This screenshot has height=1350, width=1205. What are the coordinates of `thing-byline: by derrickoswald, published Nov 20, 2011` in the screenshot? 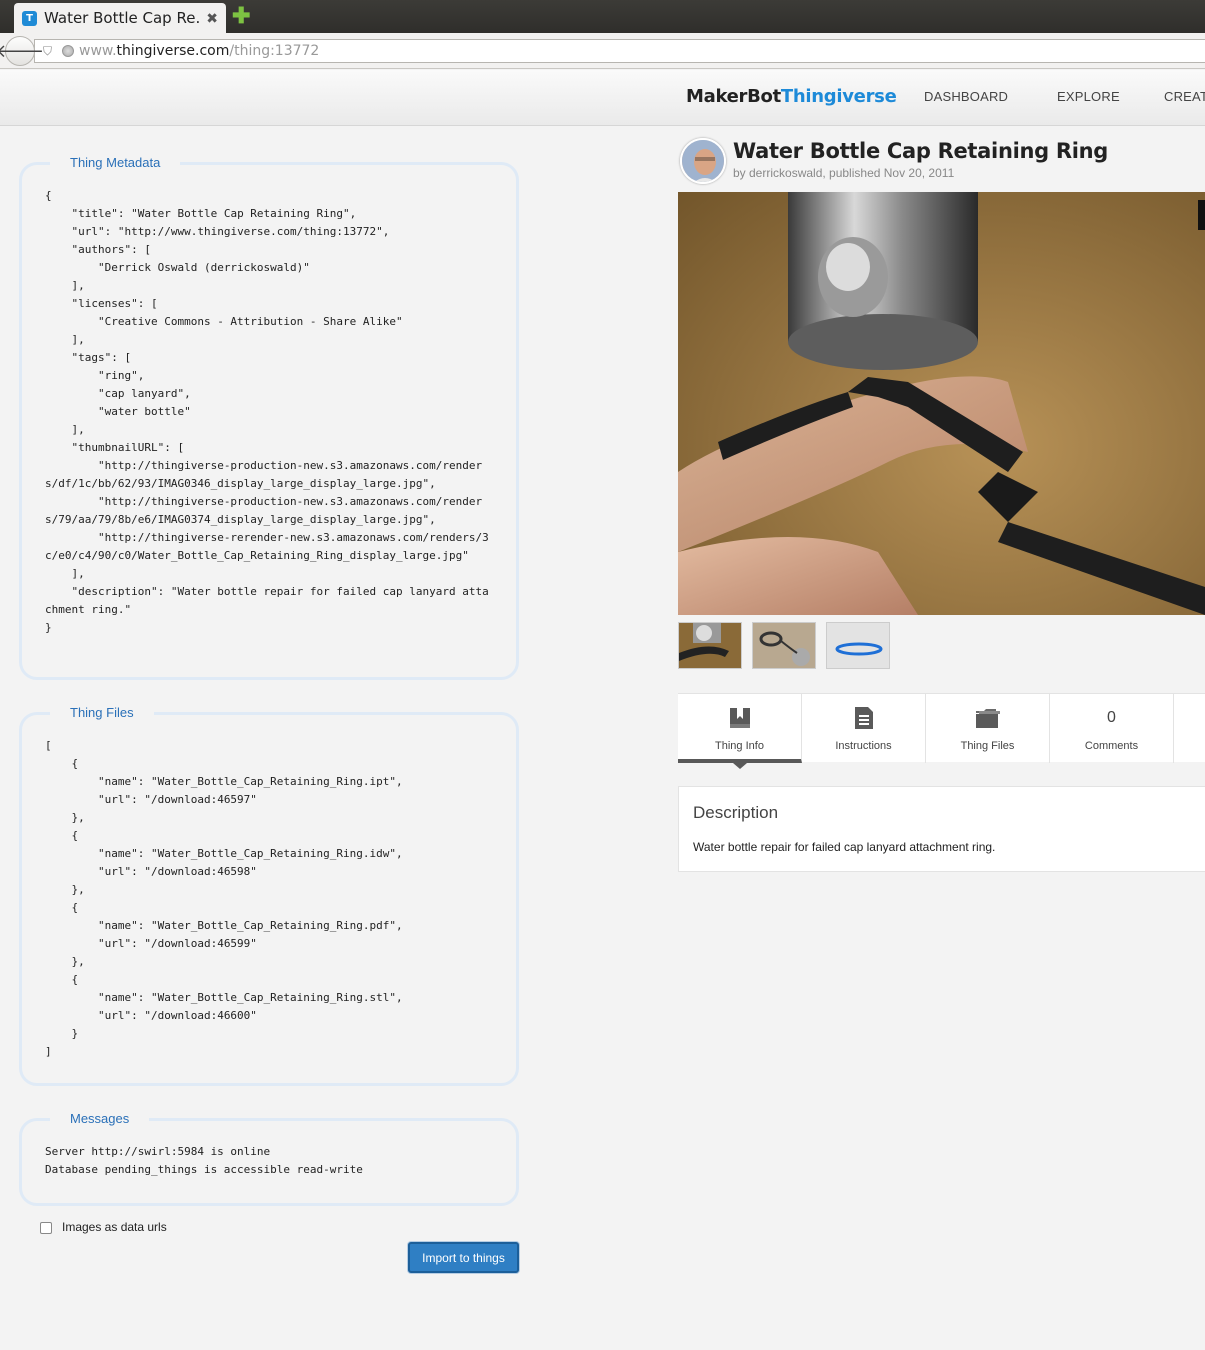 It's located at (844, 173).